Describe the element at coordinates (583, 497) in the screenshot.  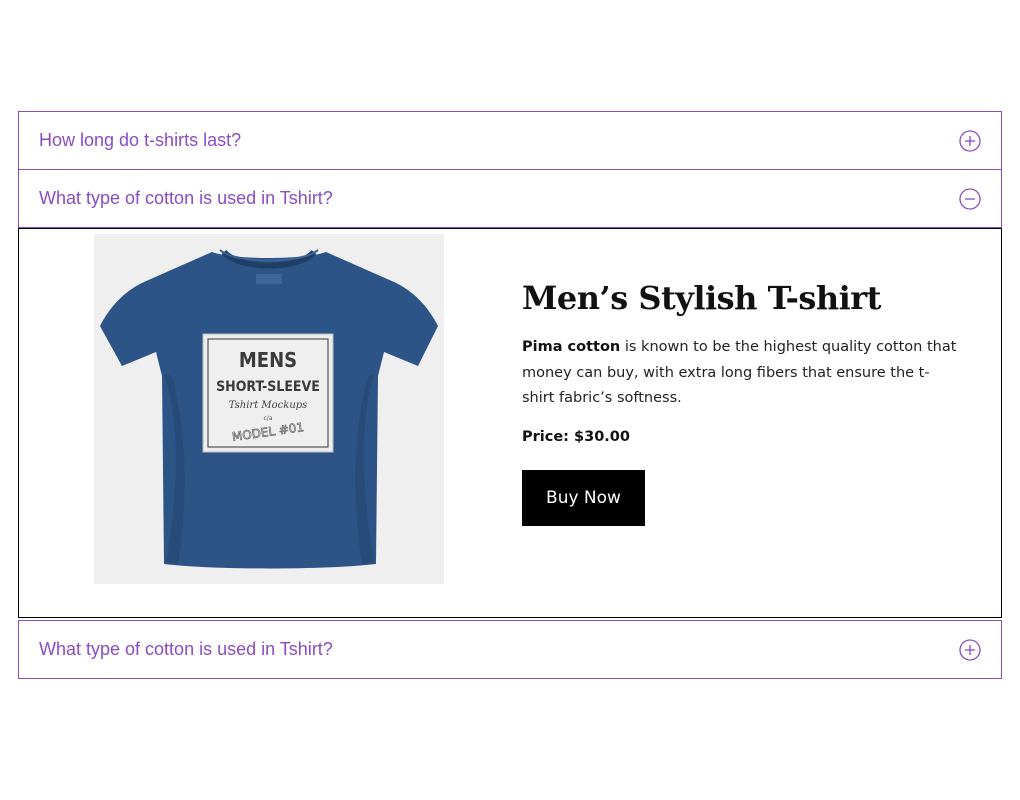
I see `buy-now-button: Buy Now` at that location.